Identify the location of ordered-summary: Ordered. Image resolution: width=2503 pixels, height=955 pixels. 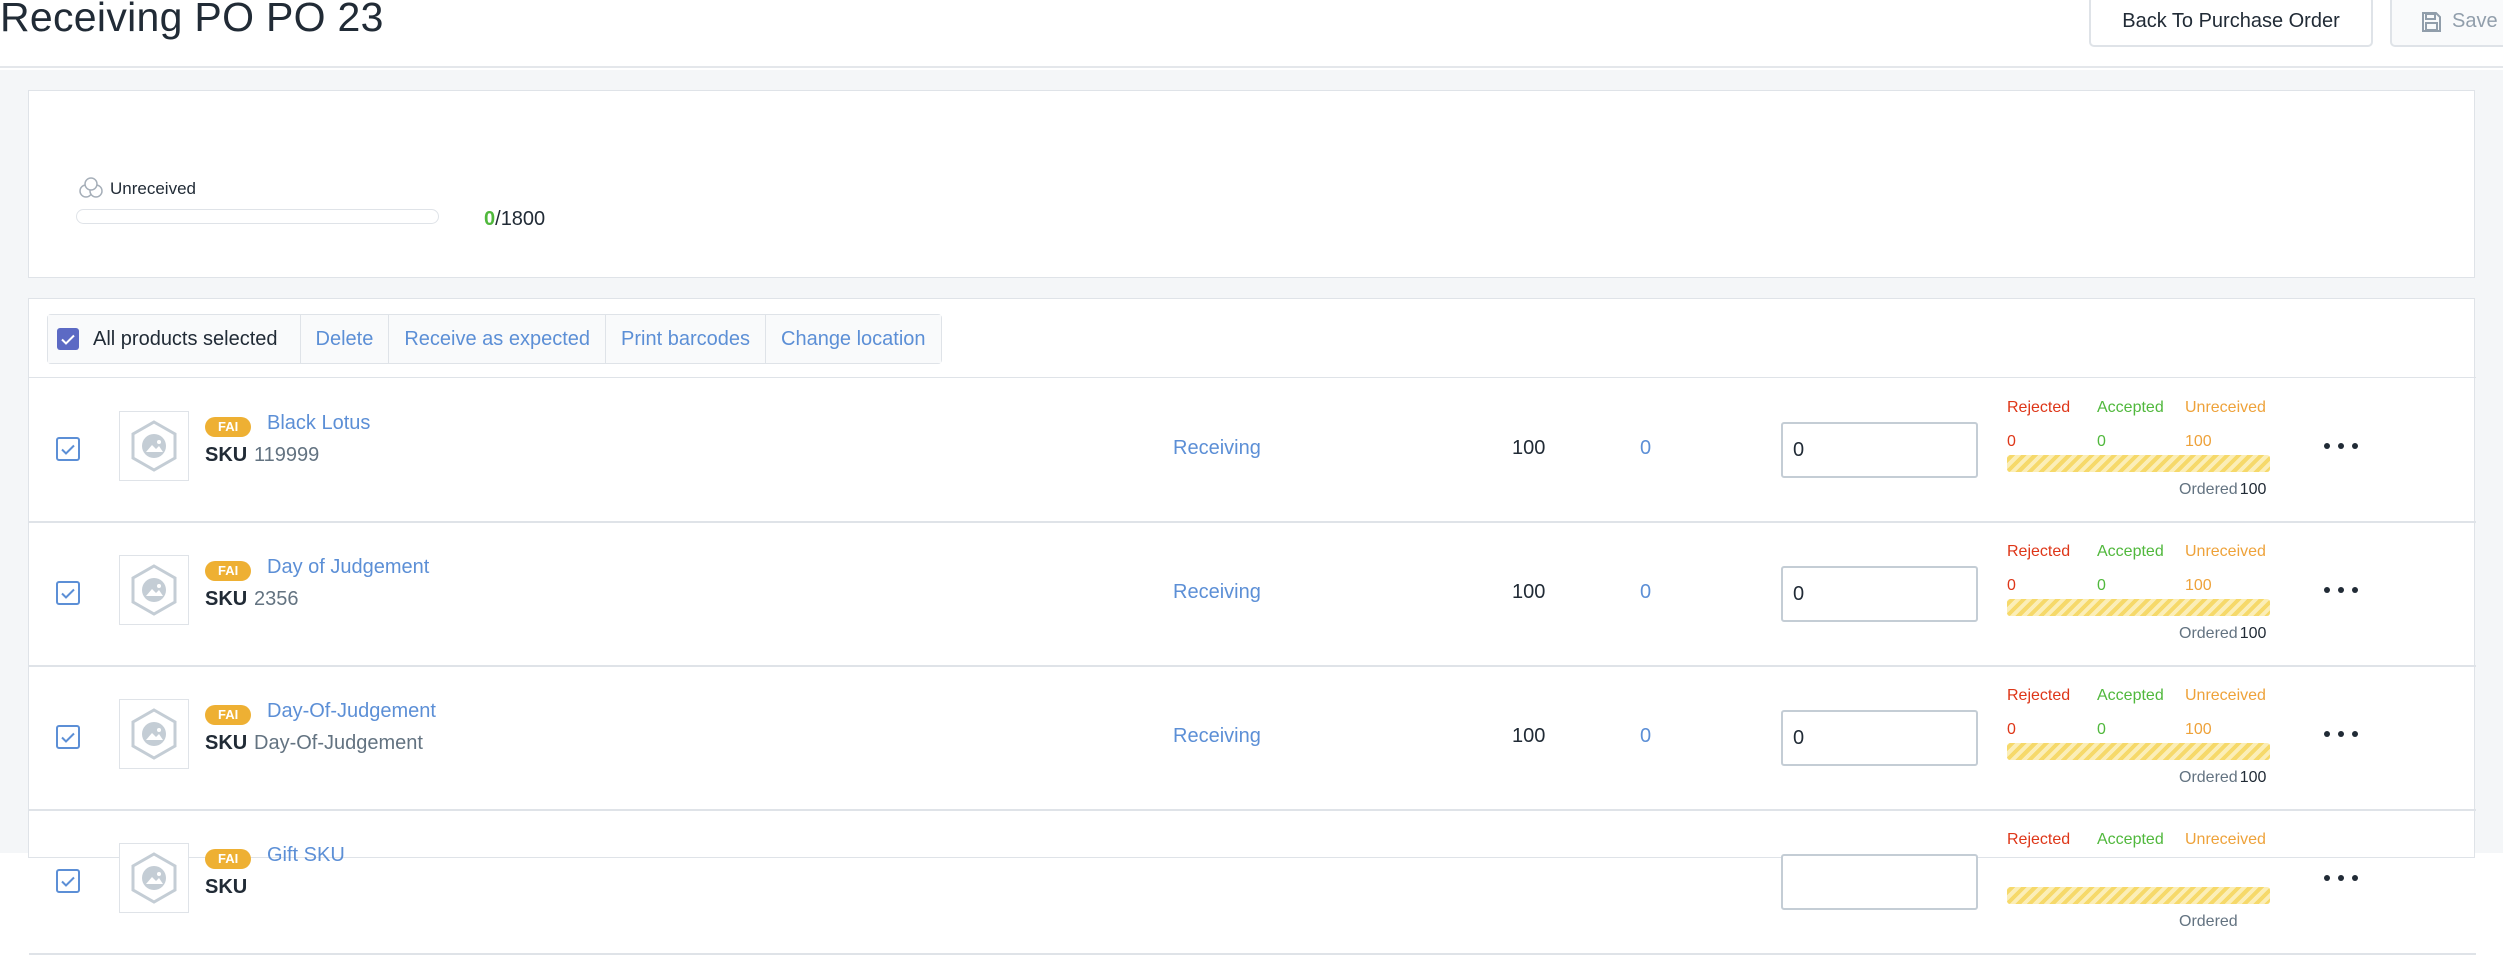
(2209, 922).